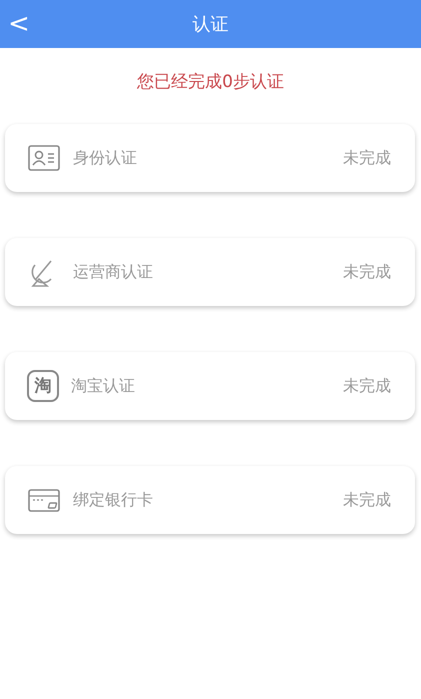 This screenshot has width=421, height=699. Describe the element at coordinates (113, 271) in the screenshot. I see `item-label: 运营商认证` at that location.